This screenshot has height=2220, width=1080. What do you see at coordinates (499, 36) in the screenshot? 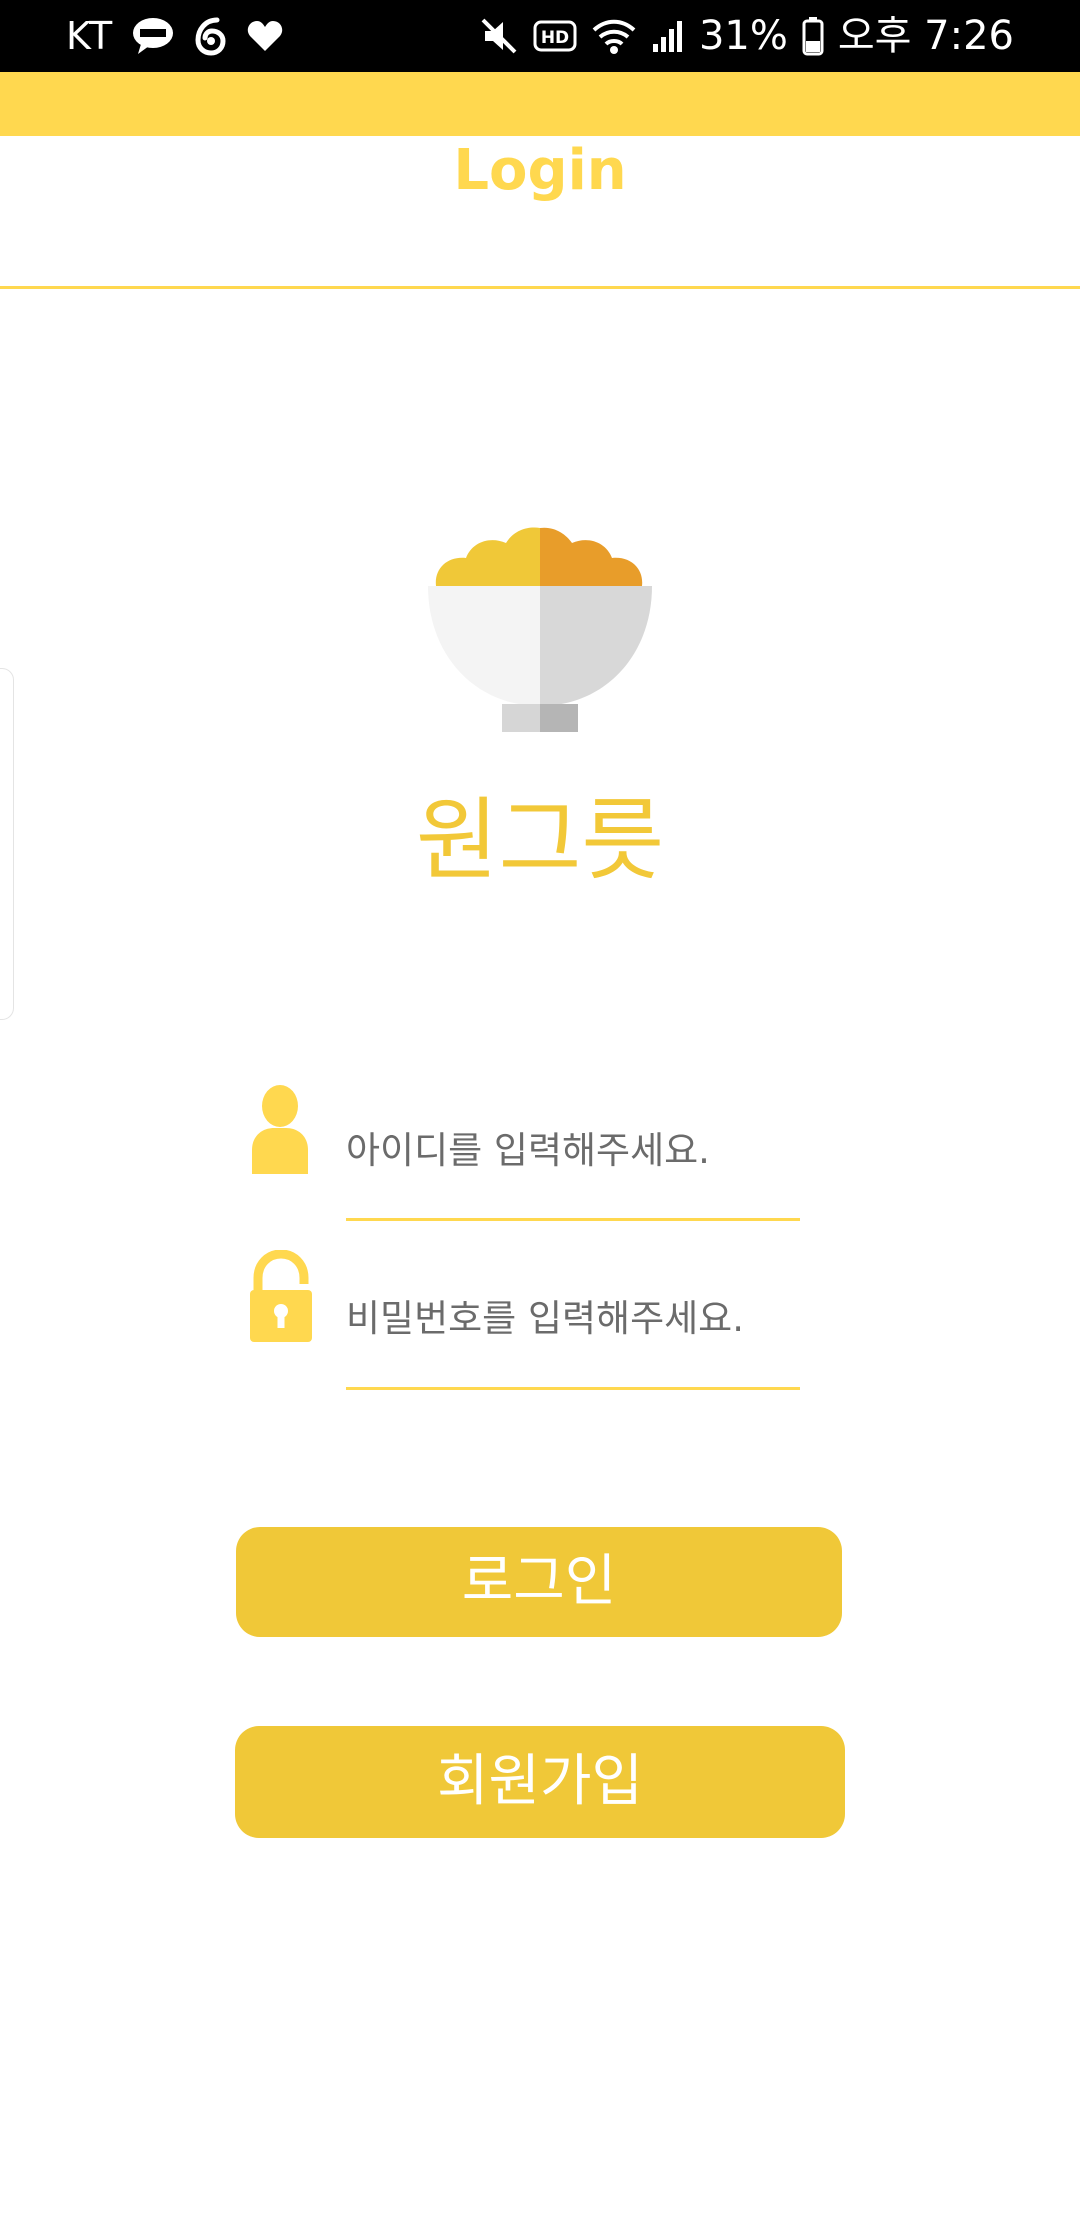
I see `mute-icon` at bounding box center [499, 36].